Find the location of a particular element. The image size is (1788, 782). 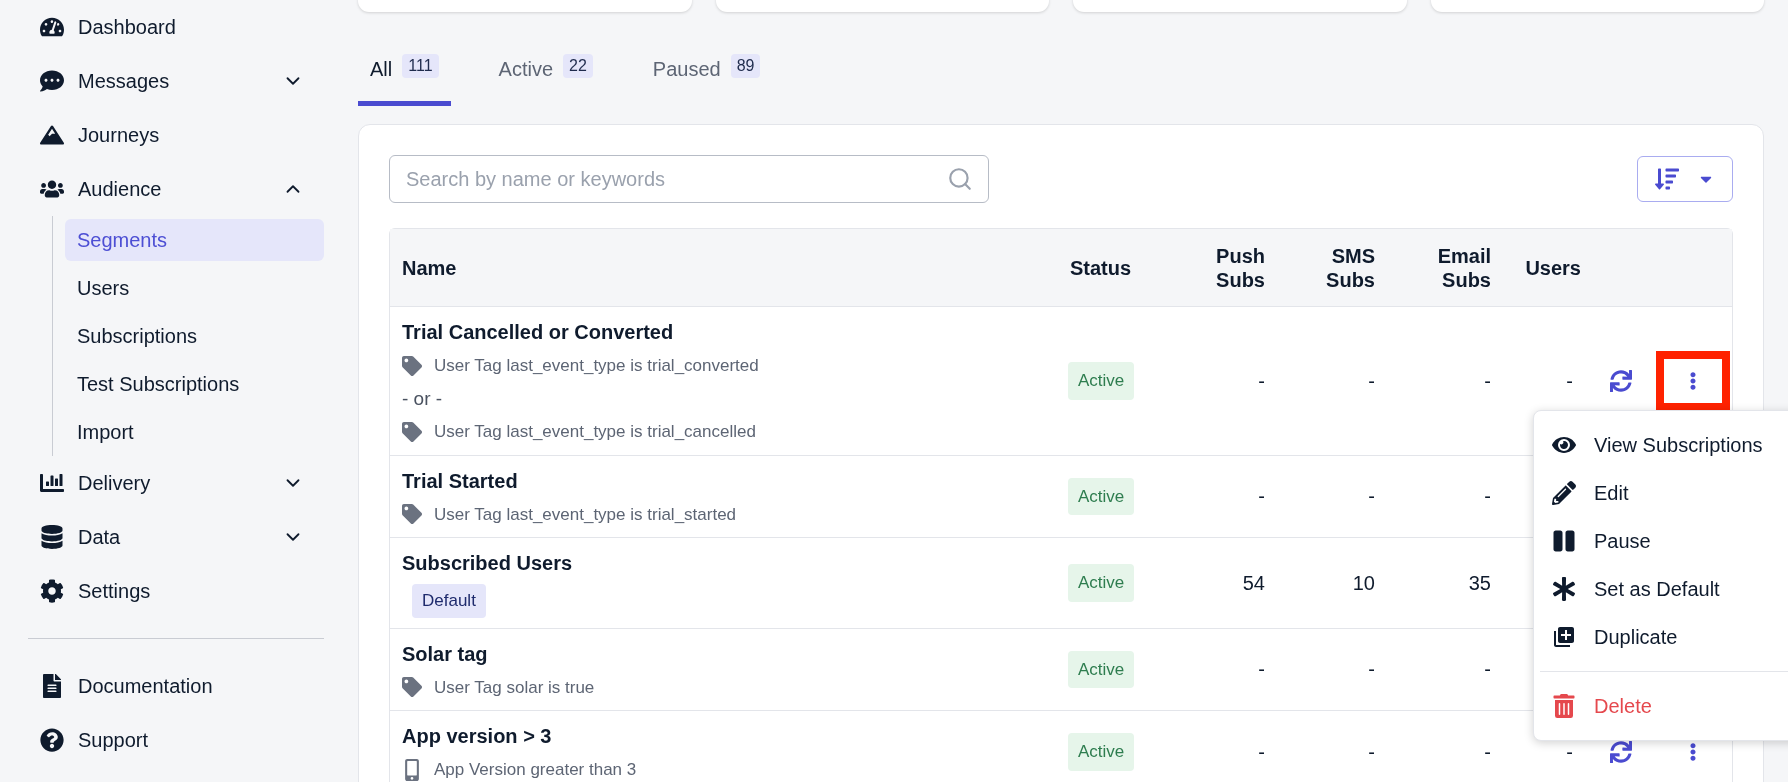

bar-chart-icon is located at coordinates (52, 483).